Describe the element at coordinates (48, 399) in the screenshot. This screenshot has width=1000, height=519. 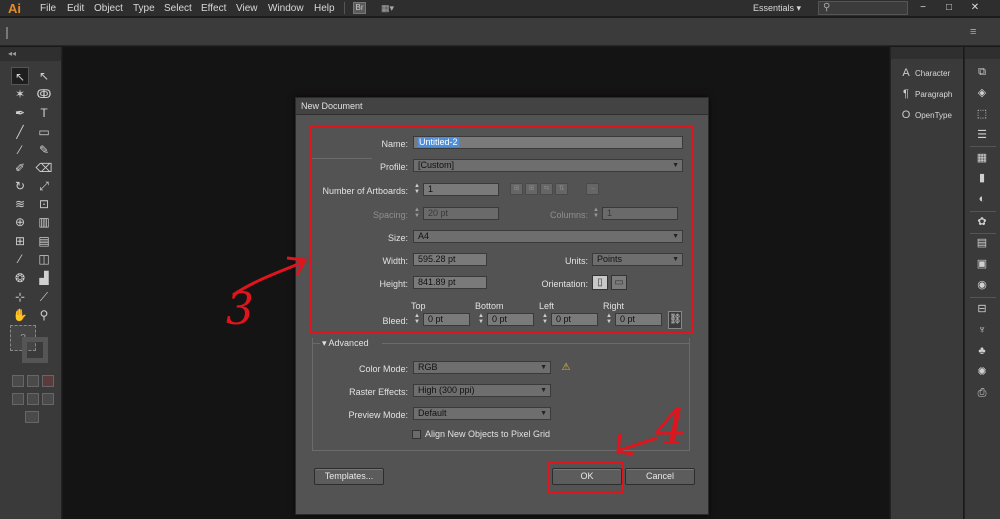
I see `draw-inside-icon` at that location.